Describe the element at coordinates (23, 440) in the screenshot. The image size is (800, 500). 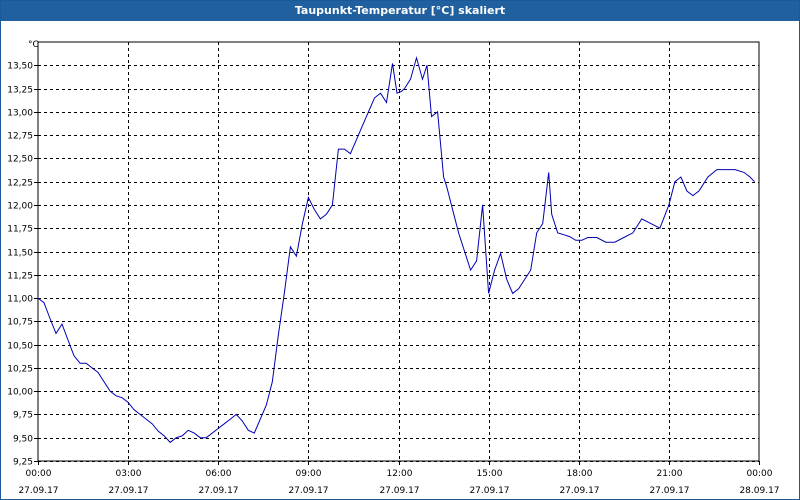
I see `y-tick-label: 9,50` at that location.